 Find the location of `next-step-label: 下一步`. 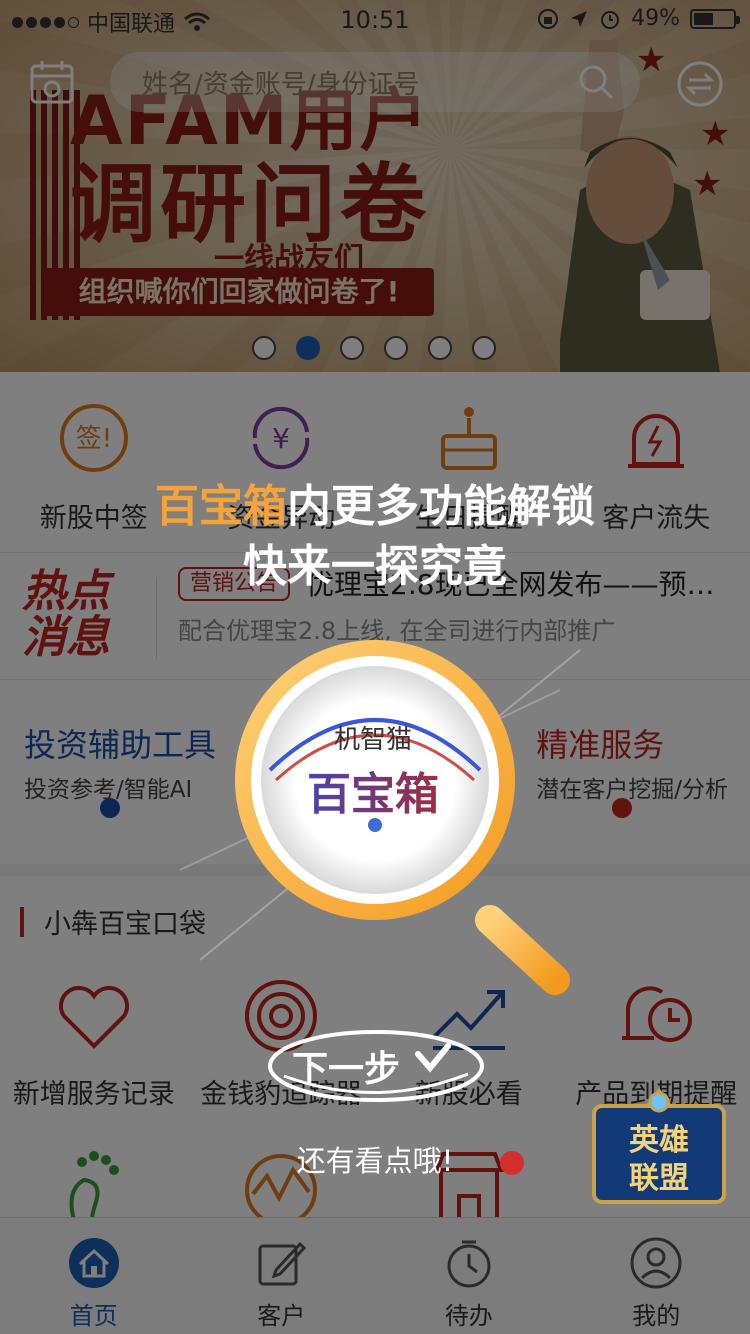

next-step-label: 下一步 is located at coordinates (346, 1066).